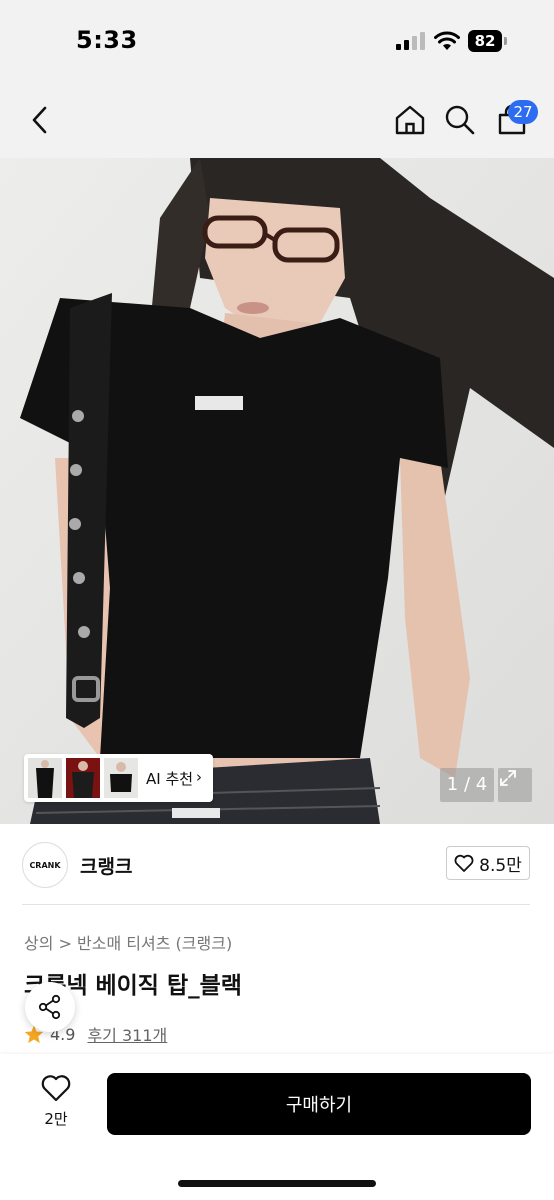 This screenshot has width=554, height=1200. I want to click on battery-level: 82, so click(485, 41).